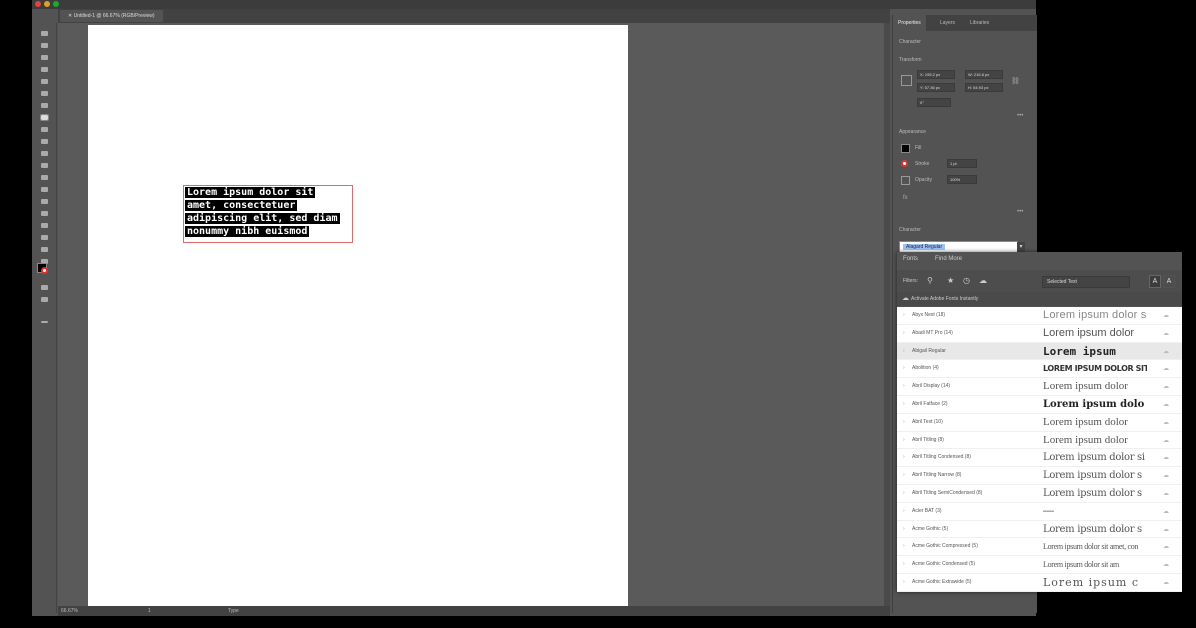  Describe the element at coordinates (44, 237) in the screenshot. I see `eyedropper-tool-icon` at that location.